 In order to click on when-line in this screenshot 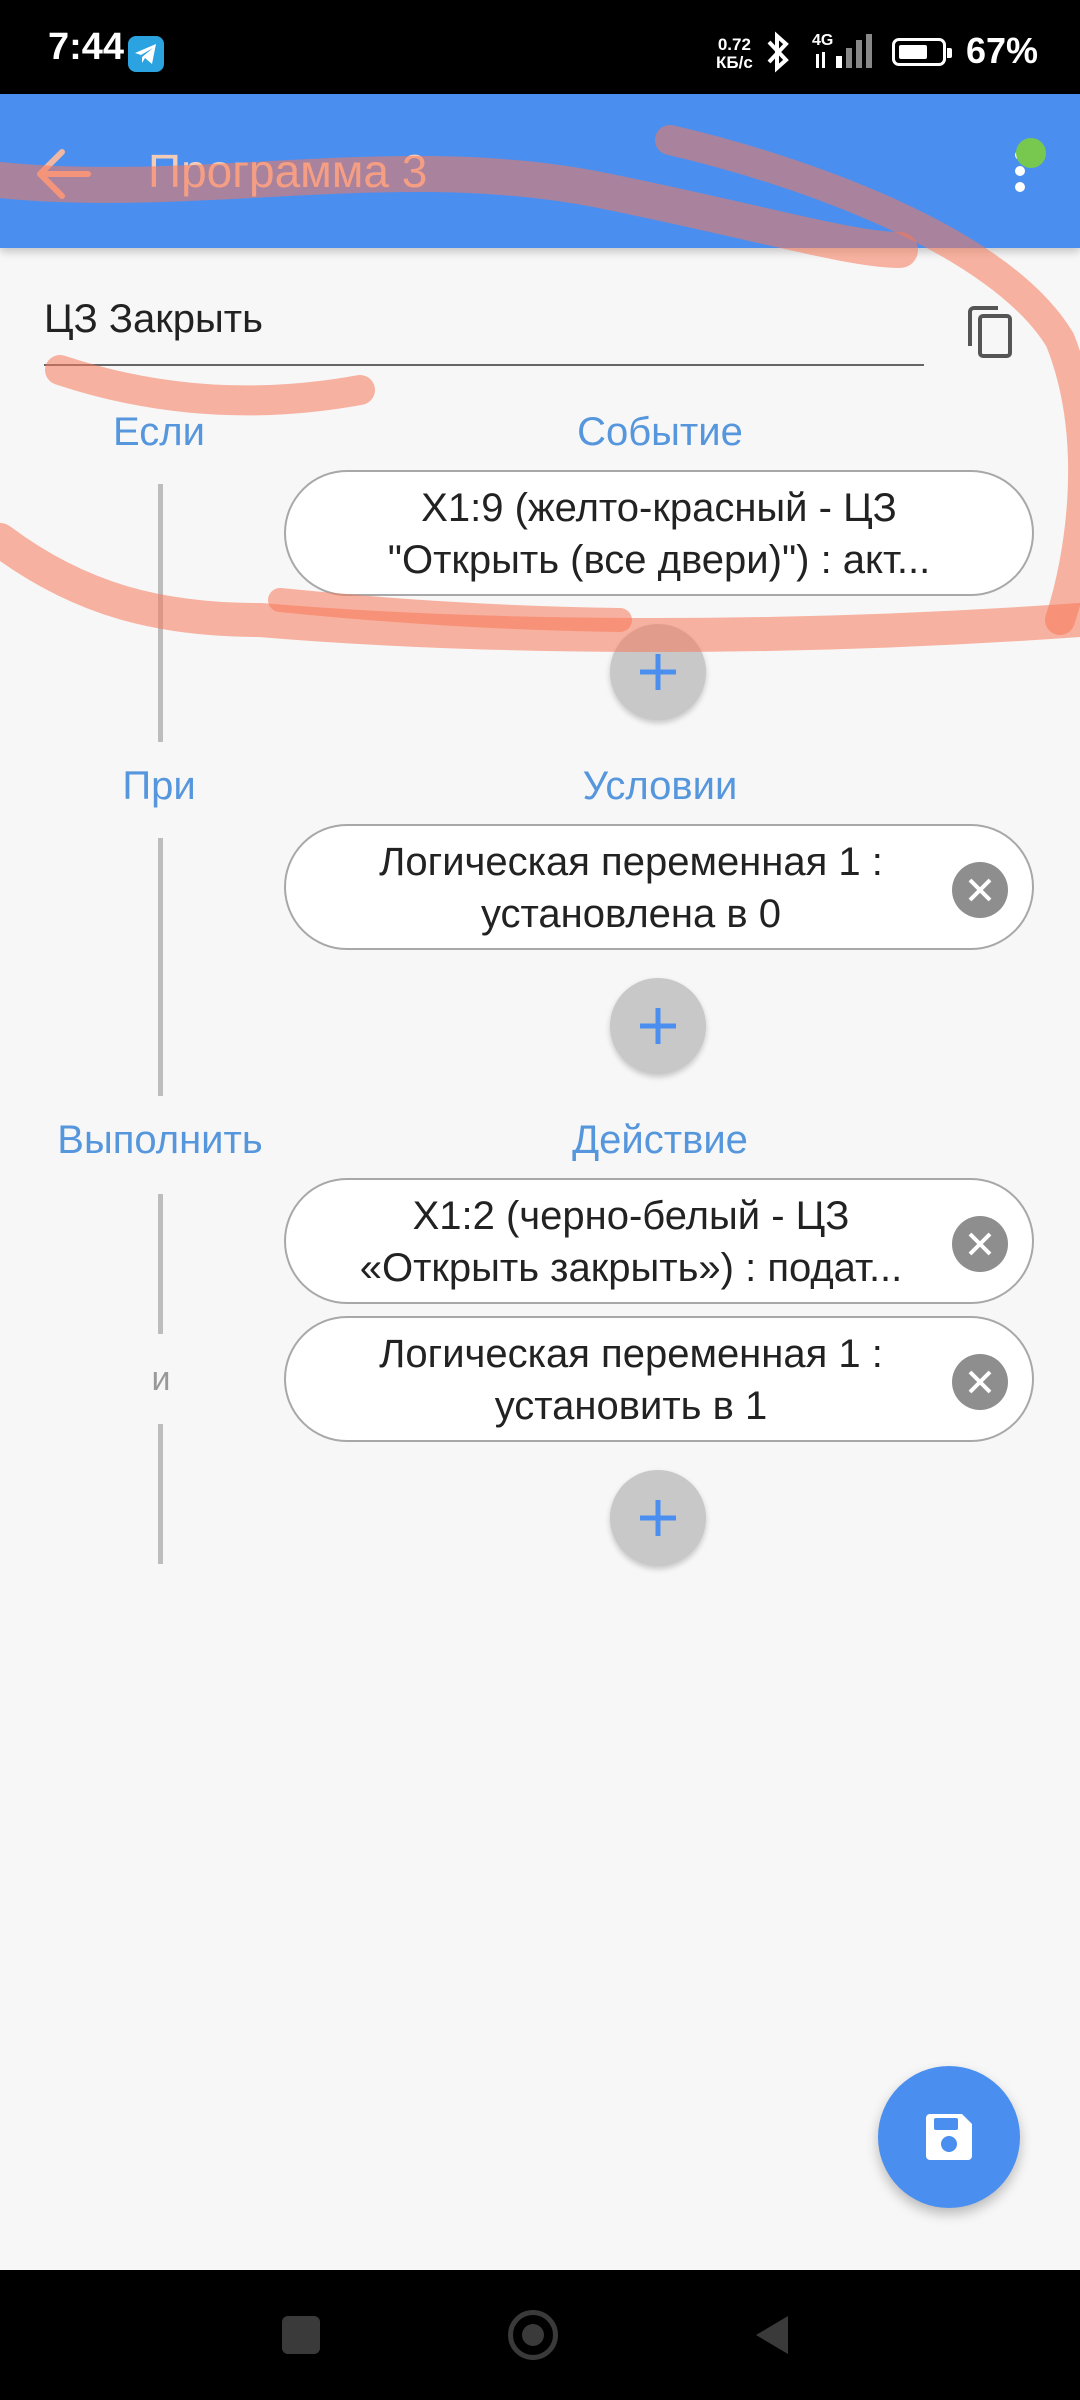, I will do `click(160, 967)`.